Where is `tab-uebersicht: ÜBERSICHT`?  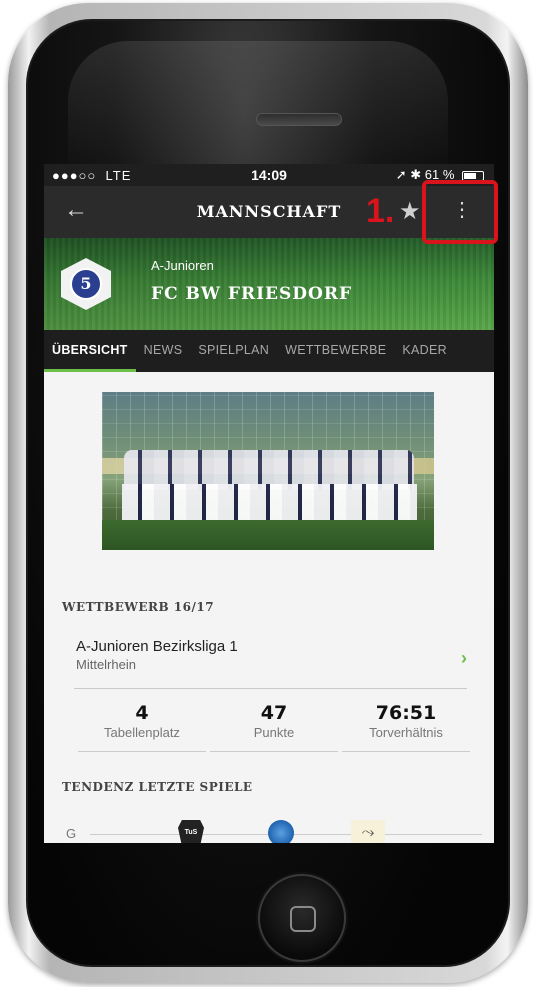
tab-uebersicht: ÜBERSICHT is located at coordinates (90, 351).